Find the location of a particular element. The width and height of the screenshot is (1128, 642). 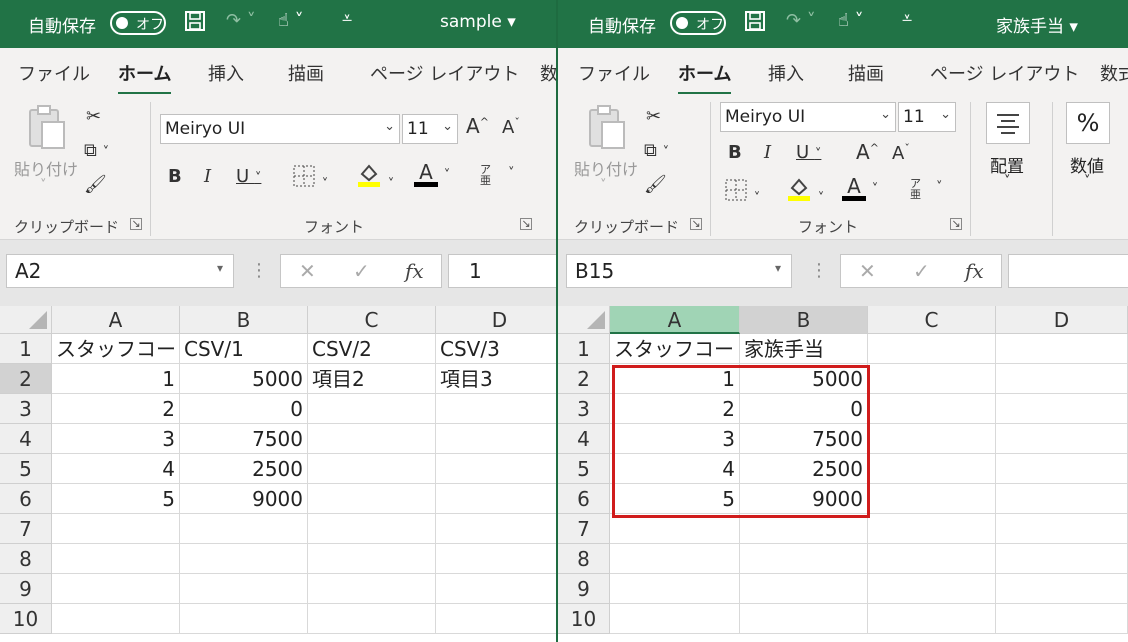

cell-b6: 9000 is located at coordinates (244, 499).